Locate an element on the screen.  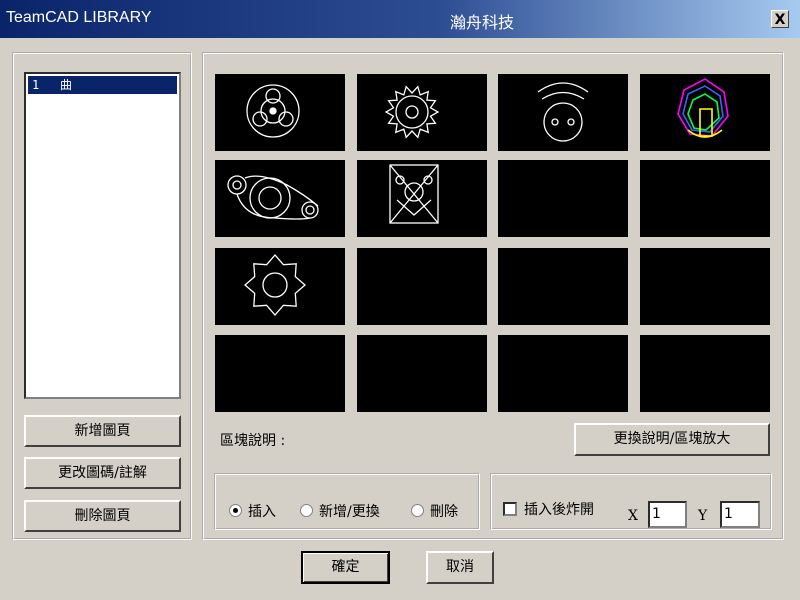
pig-nose-icon is located at coordinates (563, 112).